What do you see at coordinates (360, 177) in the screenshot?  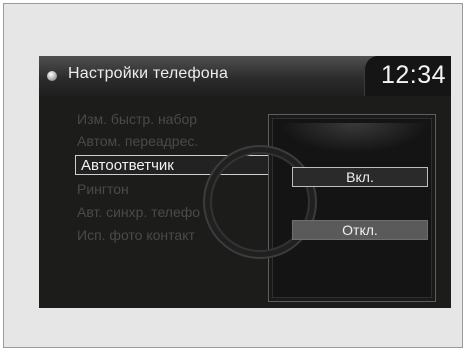 I see `option-on-button: Вкл.` at bounding box center [360, 177].